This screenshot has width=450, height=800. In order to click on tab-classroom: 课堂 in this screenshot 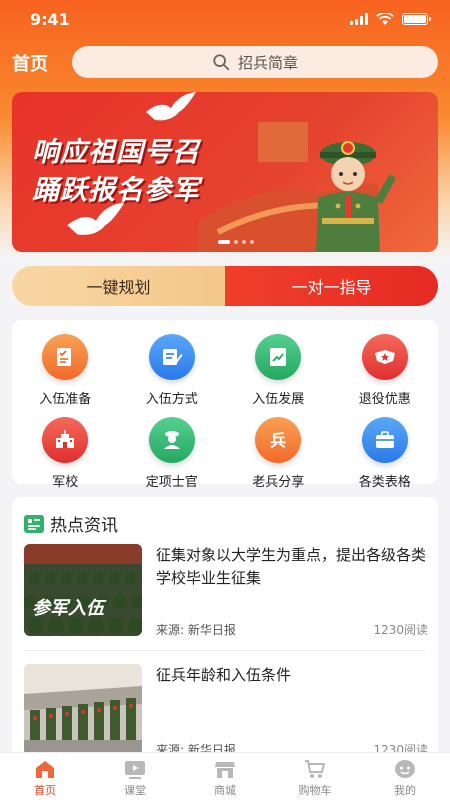, I will do `click(135, 776)`.